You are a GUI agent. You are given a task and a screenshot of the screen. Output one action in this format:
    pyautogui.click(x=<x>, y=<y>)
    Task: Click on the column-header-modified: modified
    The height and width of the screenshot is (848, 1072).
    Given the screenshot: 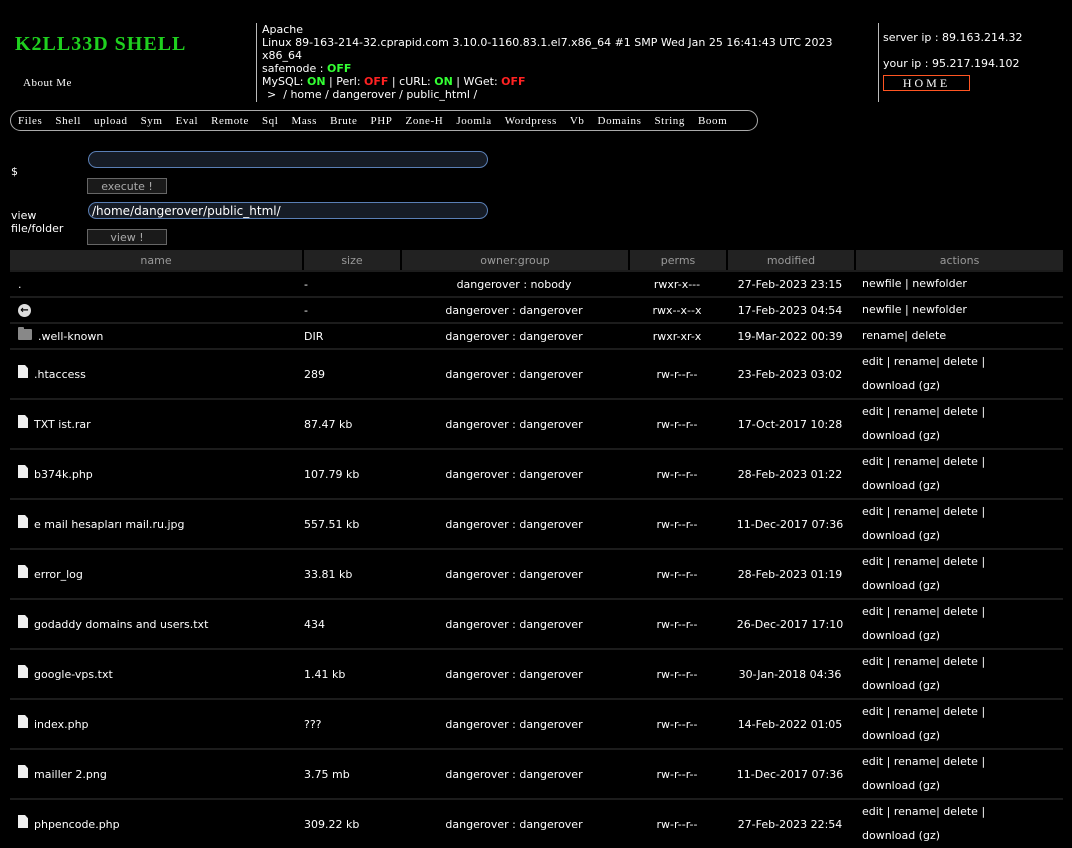 What is the action you would take?
    pyautogui.click(x=790, y=260)
    